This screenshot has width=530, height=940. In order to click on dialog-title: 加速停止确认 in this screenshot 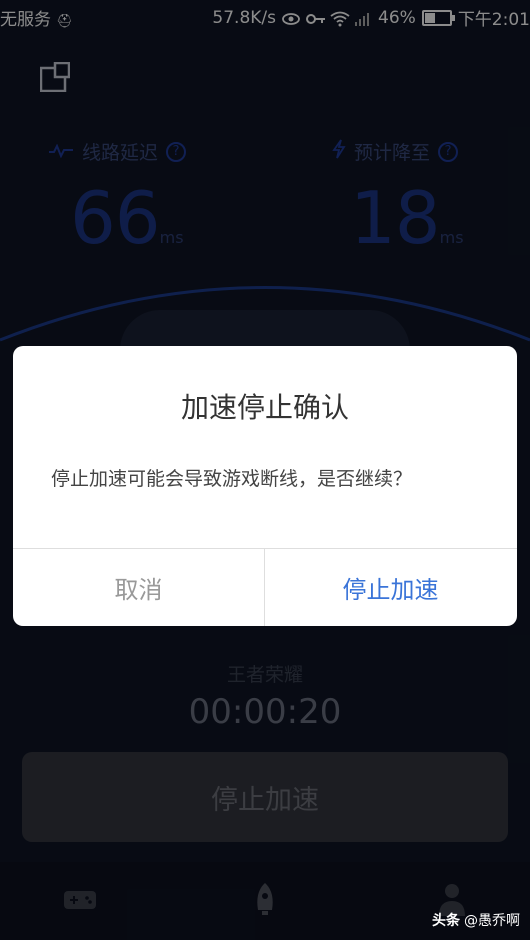, I will do `click(264, 407)`.